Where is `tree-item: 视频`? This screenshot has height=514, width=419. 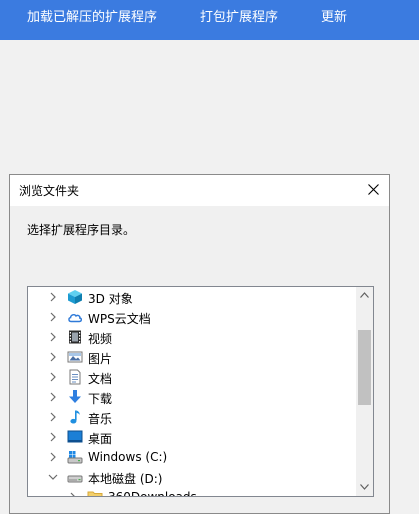
tree-item: 视频 is located at coordinates (192, 337).